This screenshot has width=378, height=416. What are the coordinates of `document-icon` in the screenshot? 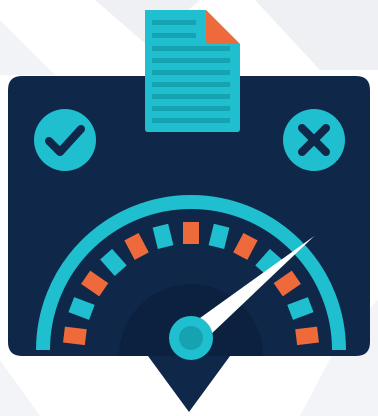 It's located at (192, 71).